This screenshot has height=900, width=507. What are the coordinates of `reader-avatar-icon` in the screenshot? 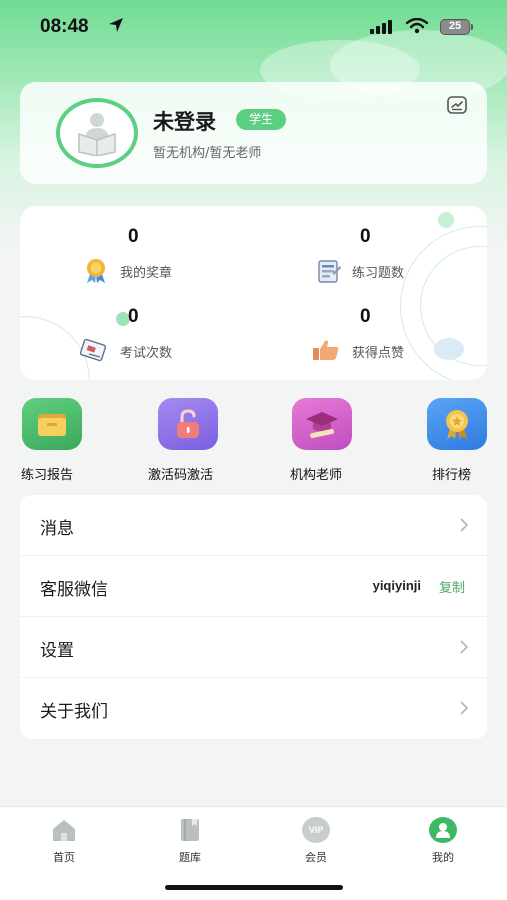 It's located at (97, 134).